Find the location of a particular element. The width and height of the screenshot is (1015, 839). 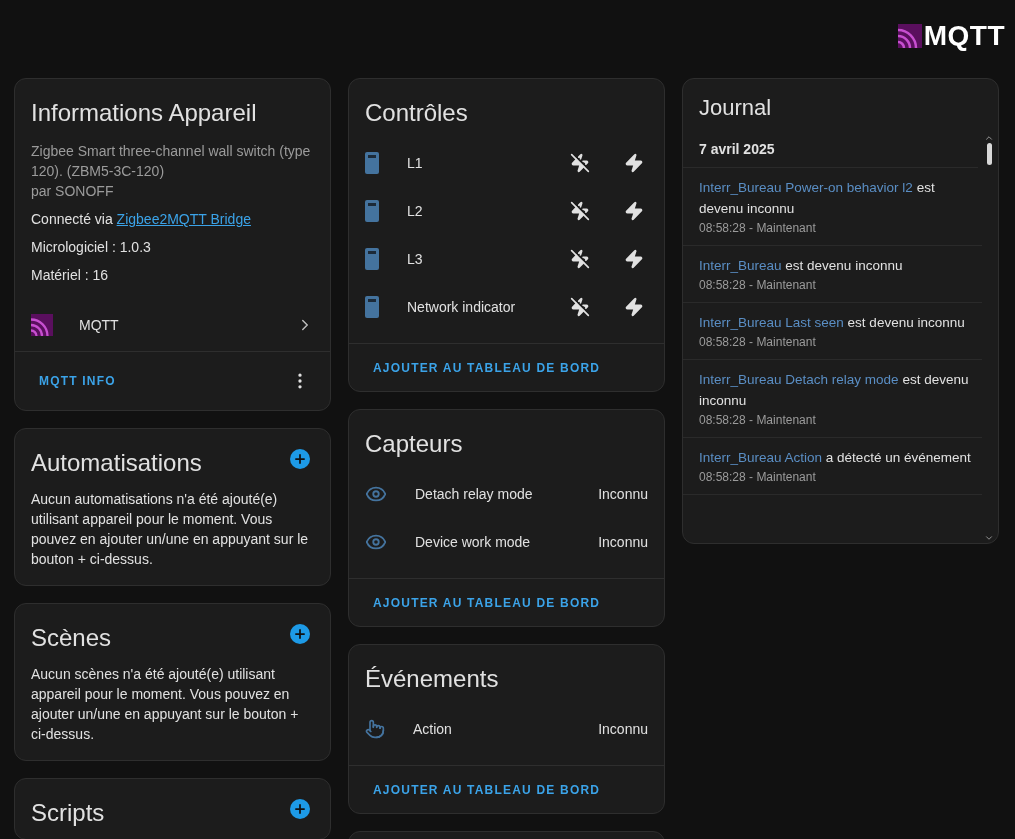

log-message: Interr_Bureau Detach relay mode est devenu inconnu is located at coordinates (834, 390).